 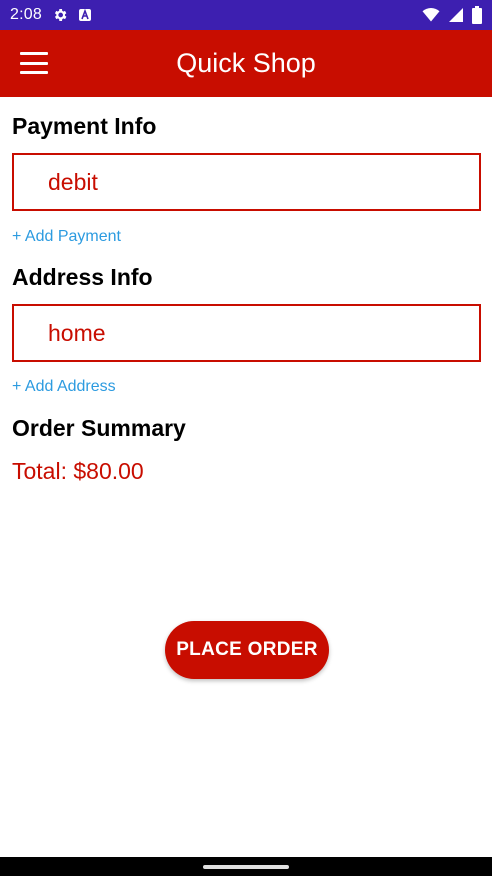 What do you see at coordinates (84, 126) in the screenshot?
I see `payment-info-heading: Payment Info` at bounding box center [84, 126].